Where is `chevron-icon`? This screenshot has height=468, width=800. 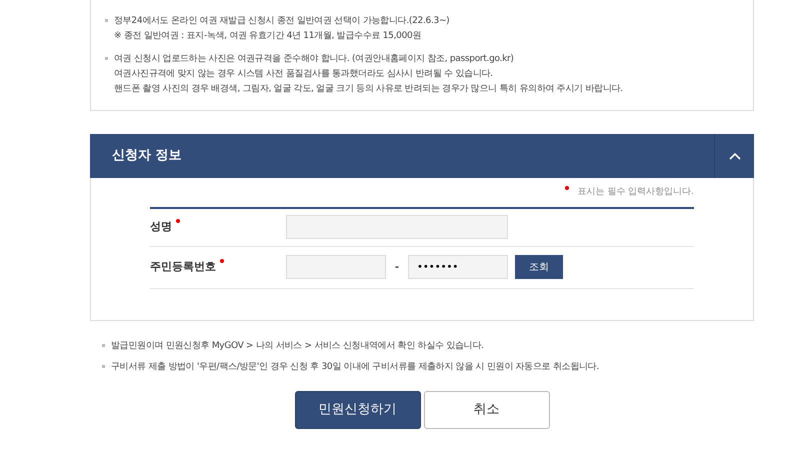
chevron-icon is located at coordinates (734, 156).